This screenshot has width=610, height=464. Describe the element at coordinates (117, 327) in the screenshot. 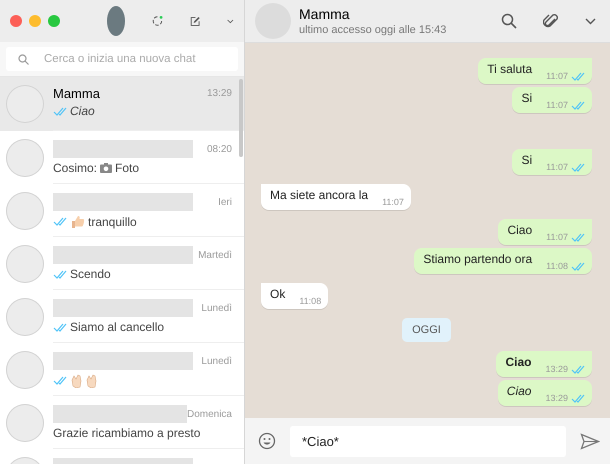

I see `message-preview: Siamo al cancello` at that location.